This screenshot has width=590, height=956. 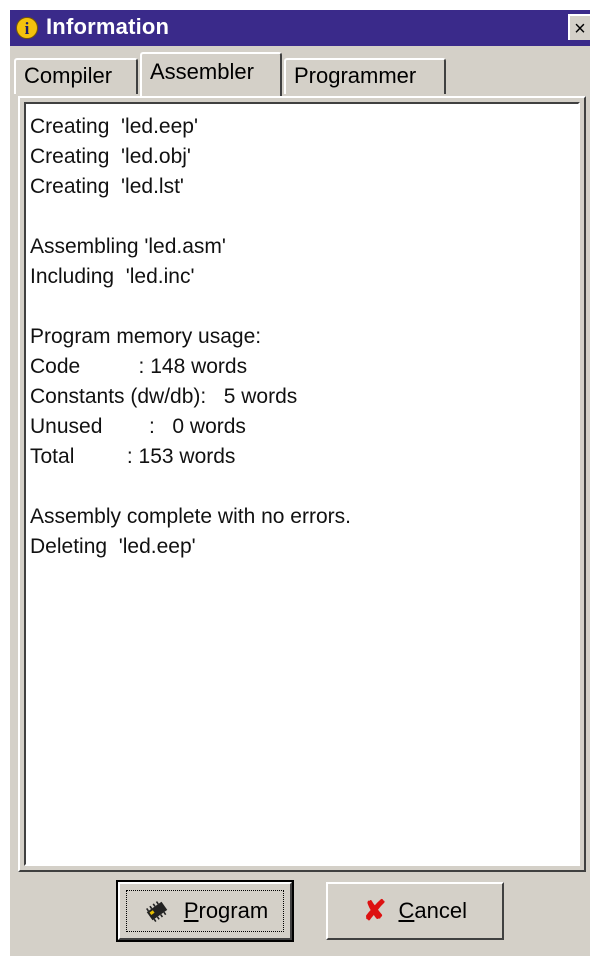 I want to click on title-bar: i Information ×, so click(x=300, y=28).